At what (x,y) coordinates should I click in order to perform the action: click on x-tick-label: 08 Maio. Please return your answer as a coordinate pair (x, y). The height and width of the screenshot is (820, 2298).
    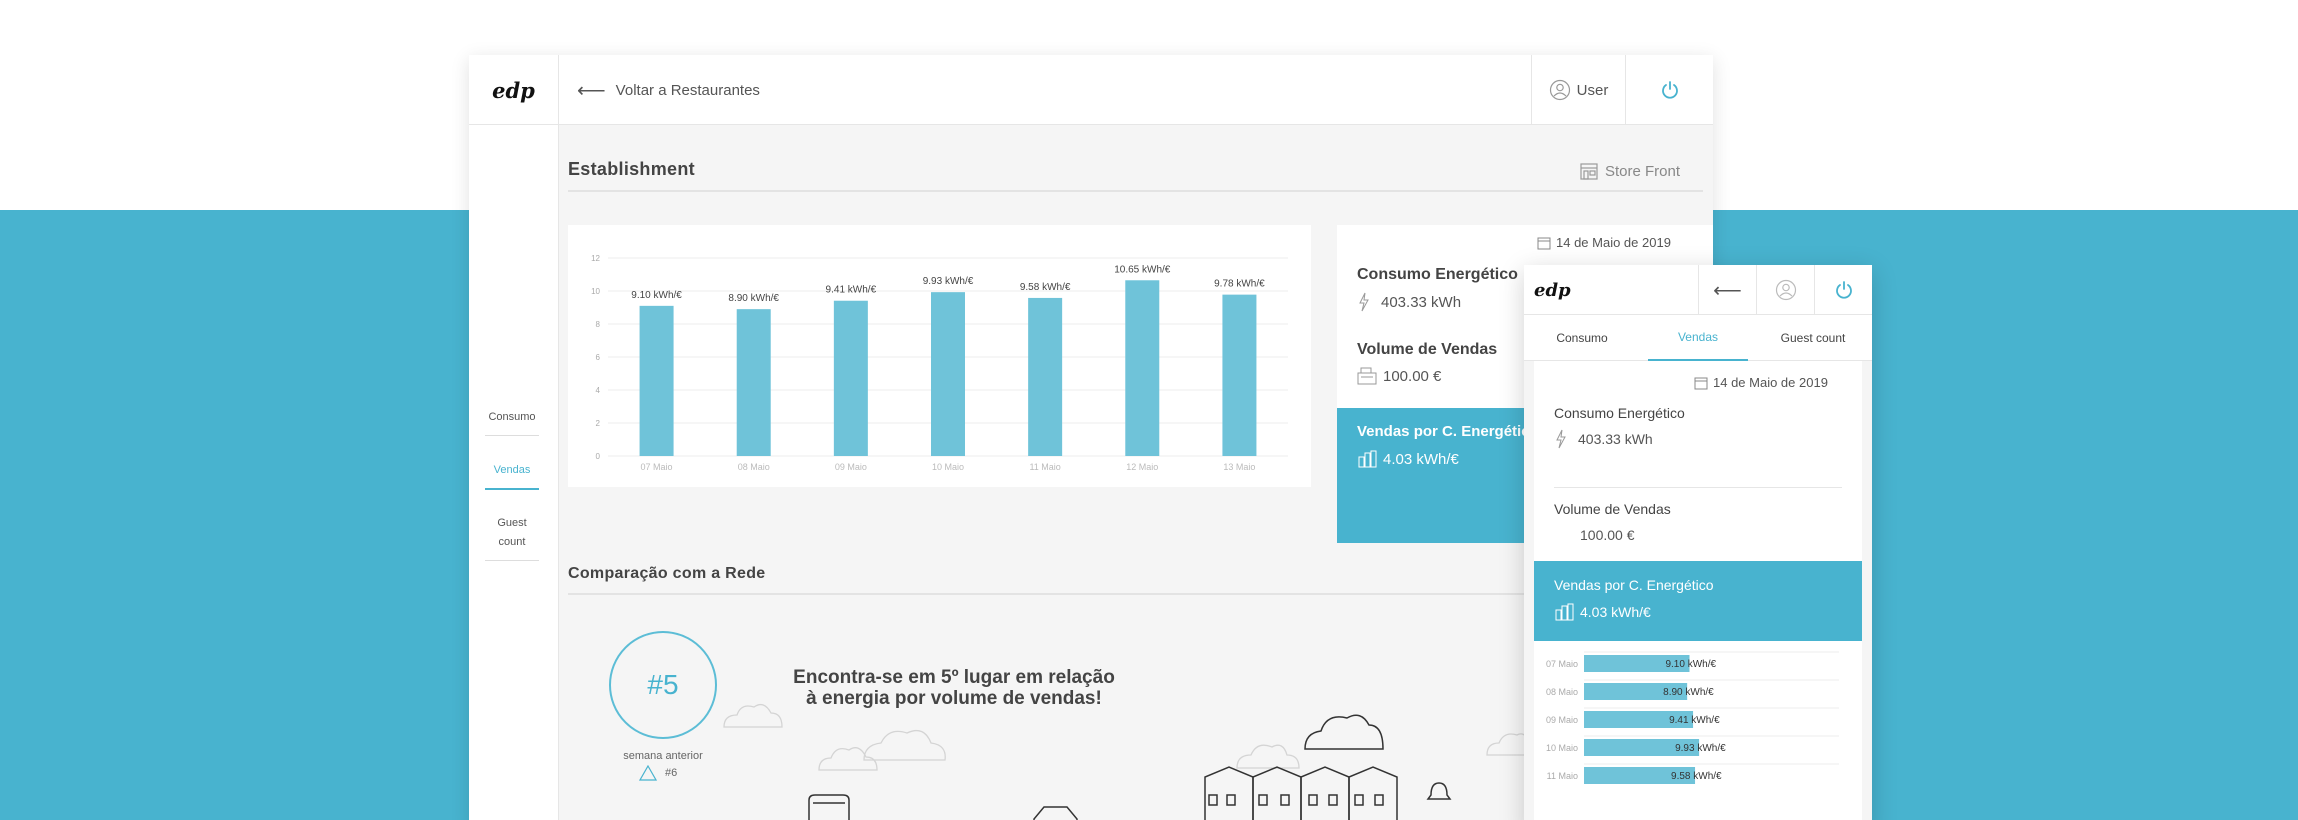
    Looking at the image, I should click on (754, 467).